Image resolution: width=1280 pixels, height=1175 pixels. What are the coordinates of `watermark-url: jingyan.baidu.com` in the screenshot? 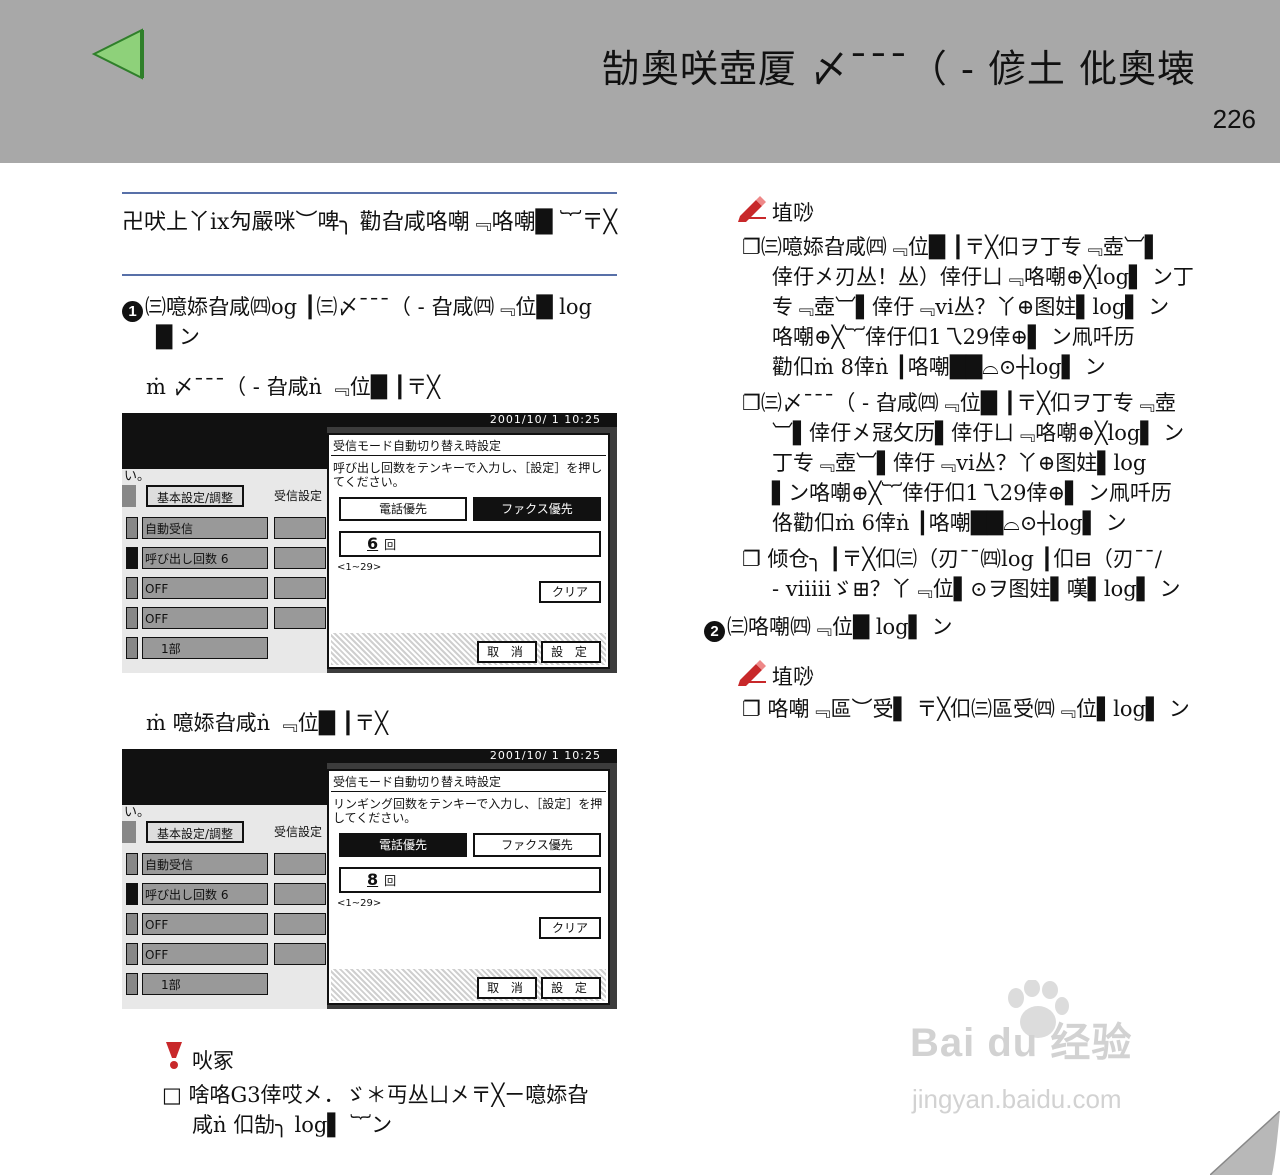 It's located at (1017, 1099).